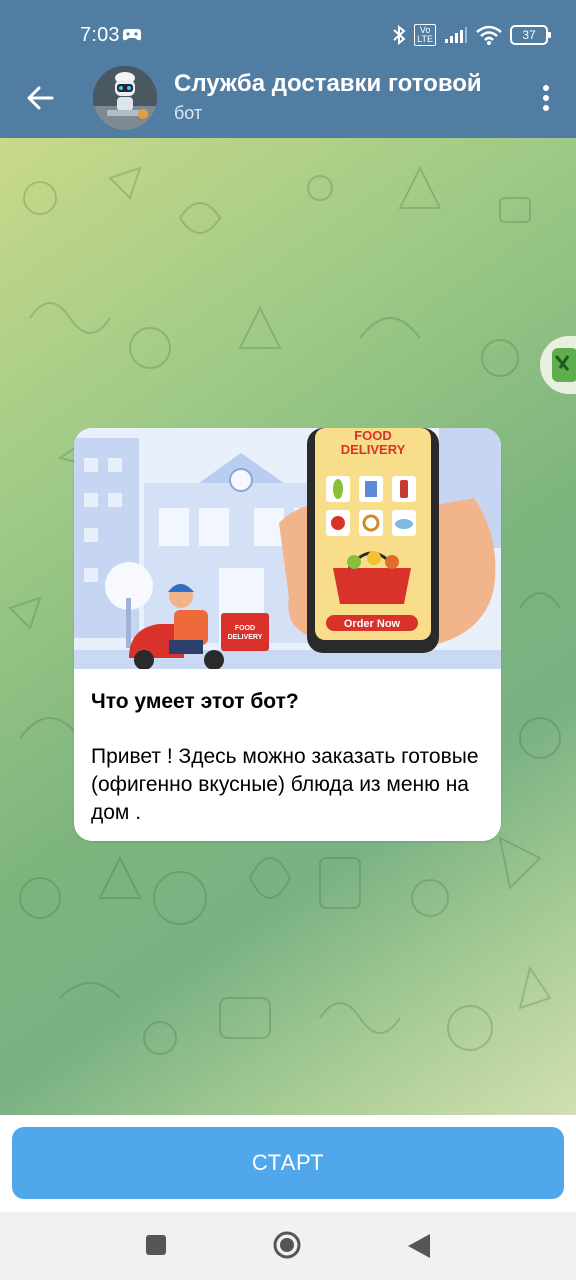  Describe the element at coordinates (530, 35) in the screenshot. I see `battery-icon: 37` at that location.